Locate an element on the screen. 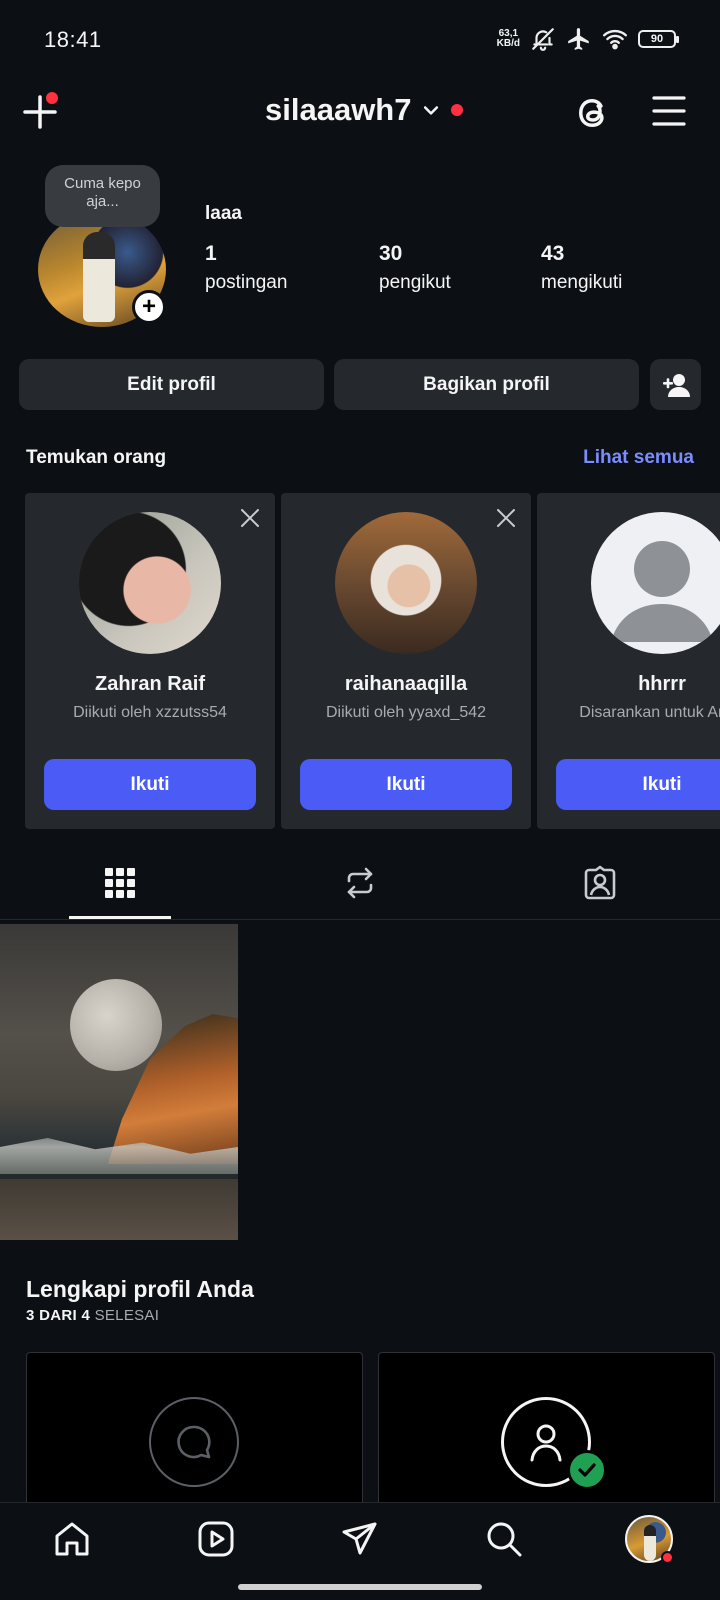 The image size is (720, 1600). reels-icon is located at coordinates (216, 1539).